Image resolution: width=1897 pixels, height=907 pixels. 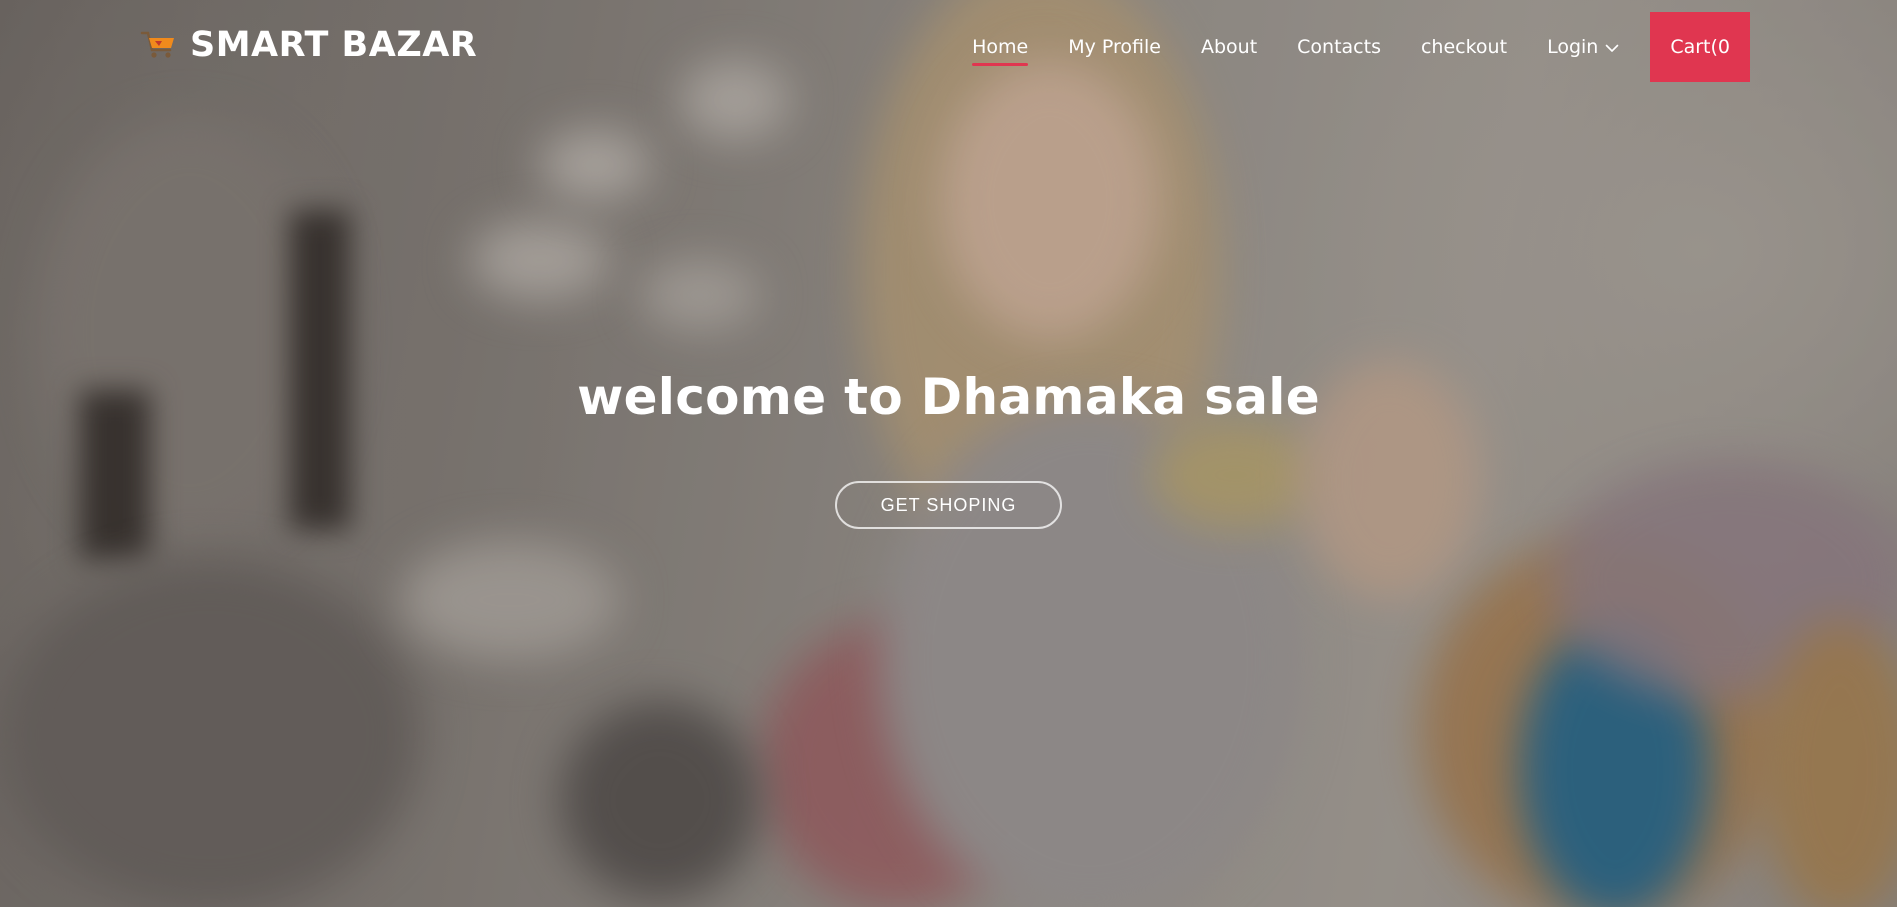 What do you see at coordinates (159, 45) in the screenshot?
I see `shopping-cart-logo-icon` at bounding box center [159, 45].